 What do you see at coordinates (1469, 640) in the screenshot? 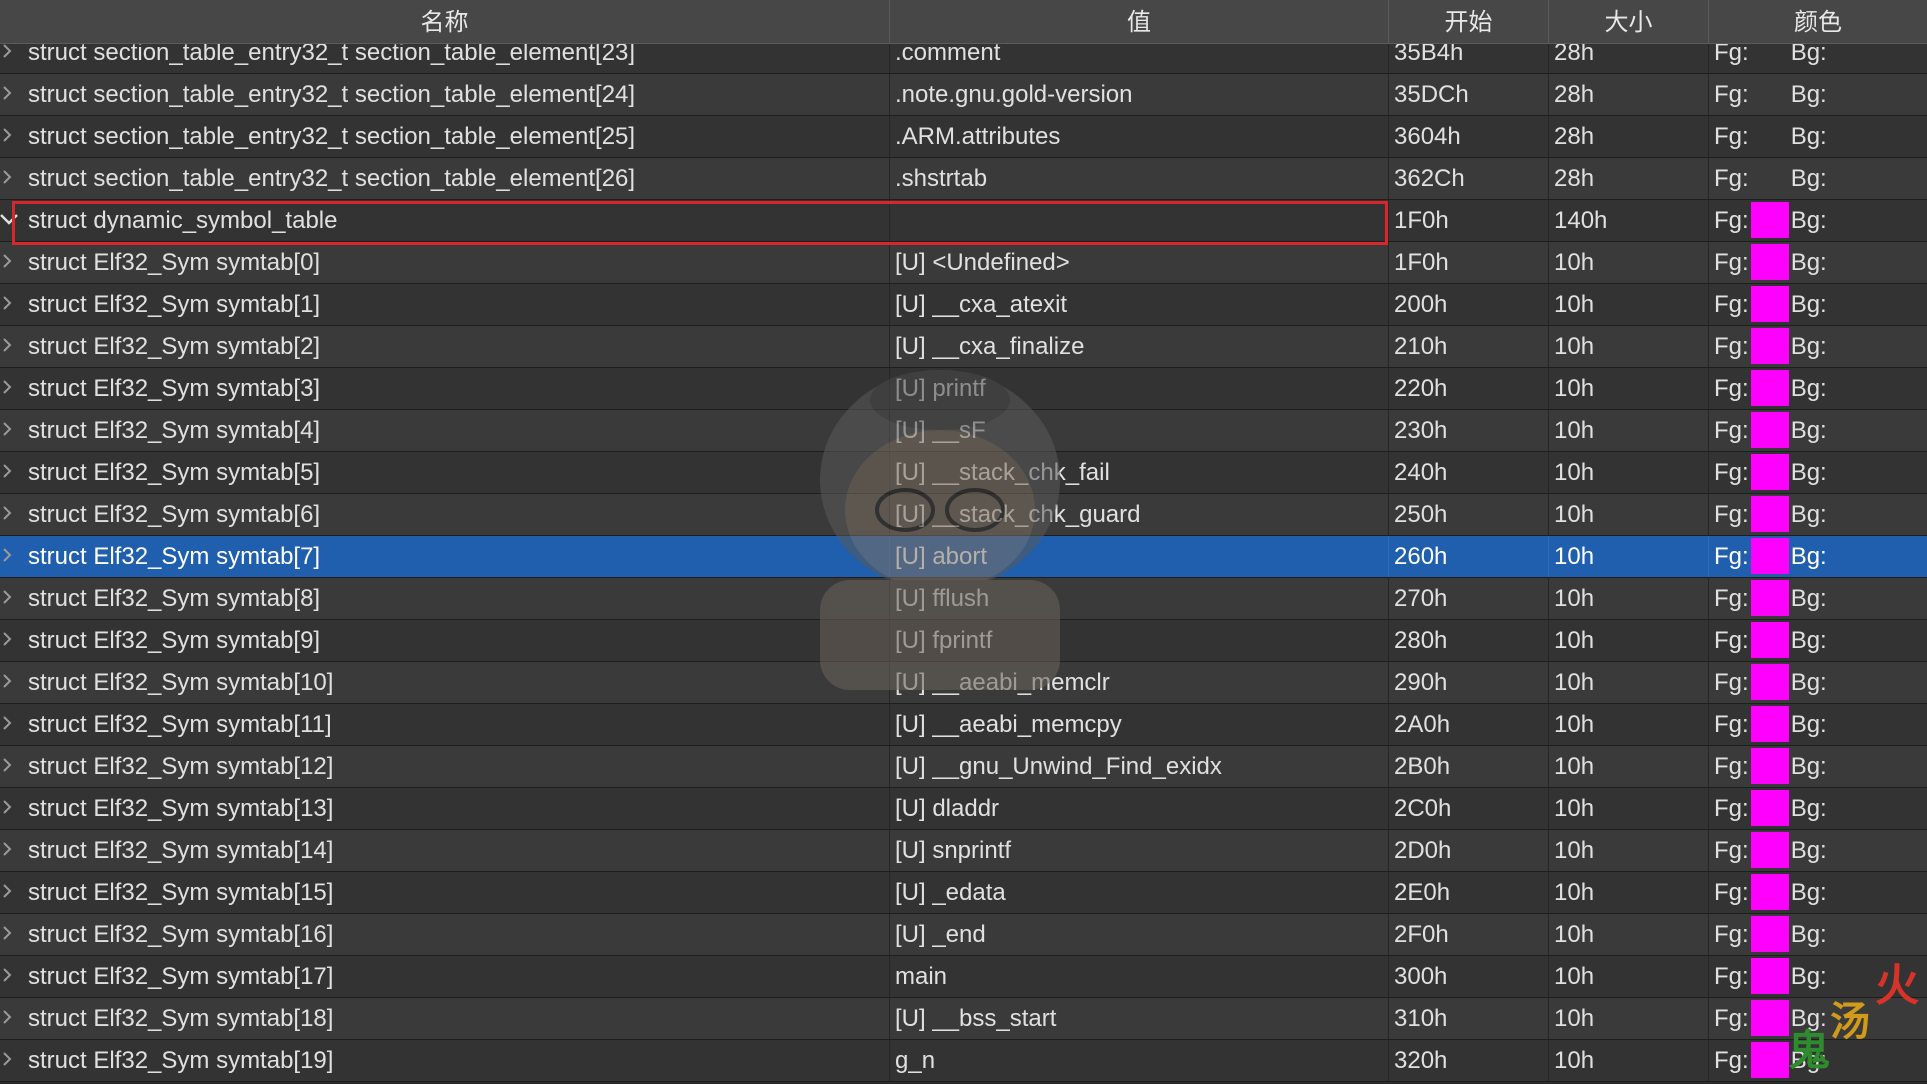
I see `start-cell: 280h` at bounding box center [1469, 640].